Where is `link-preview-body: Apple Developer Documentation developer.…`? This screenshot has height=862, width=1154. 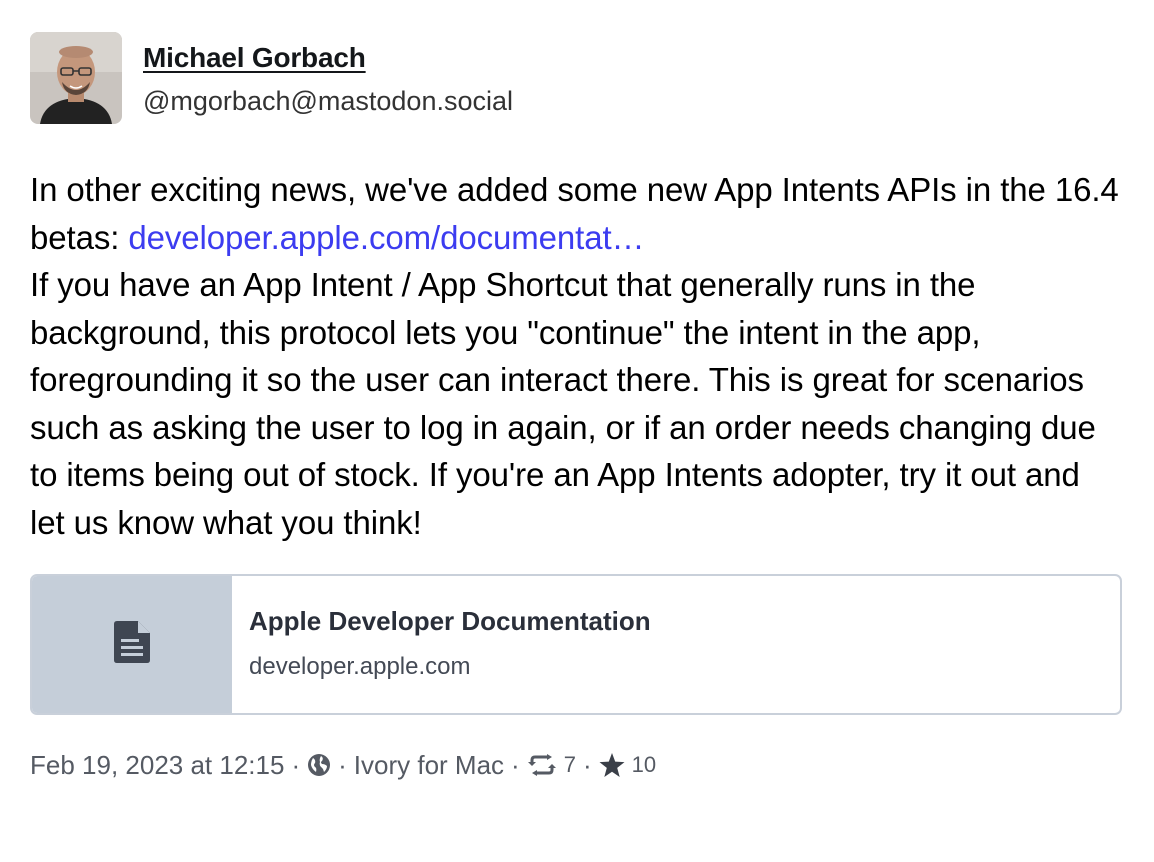
link-preview-body: Apple Developer Documentation developer.… is located at coordinates (441, 644).